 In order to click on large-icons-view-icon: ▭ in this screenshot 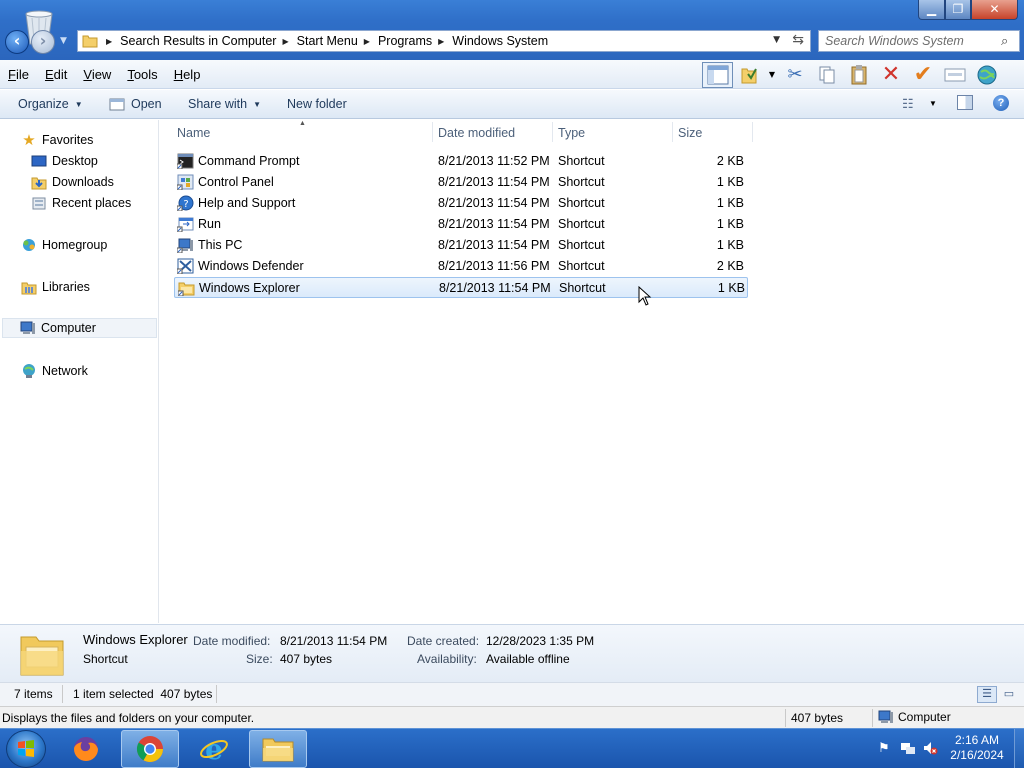, I will do `click(1009, 694)`.